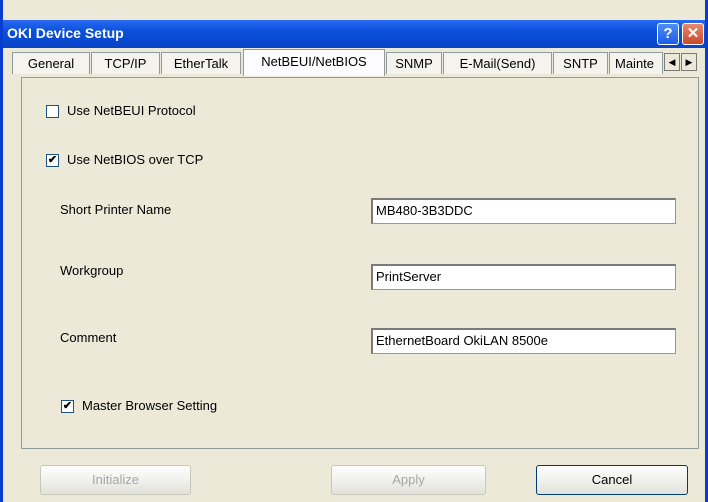 This screenshot has height=502, width=708. What do you see at coordinates (693, 34) in the screenshot?
I see `close-icon: ✕` at bounding box center [693, 34].